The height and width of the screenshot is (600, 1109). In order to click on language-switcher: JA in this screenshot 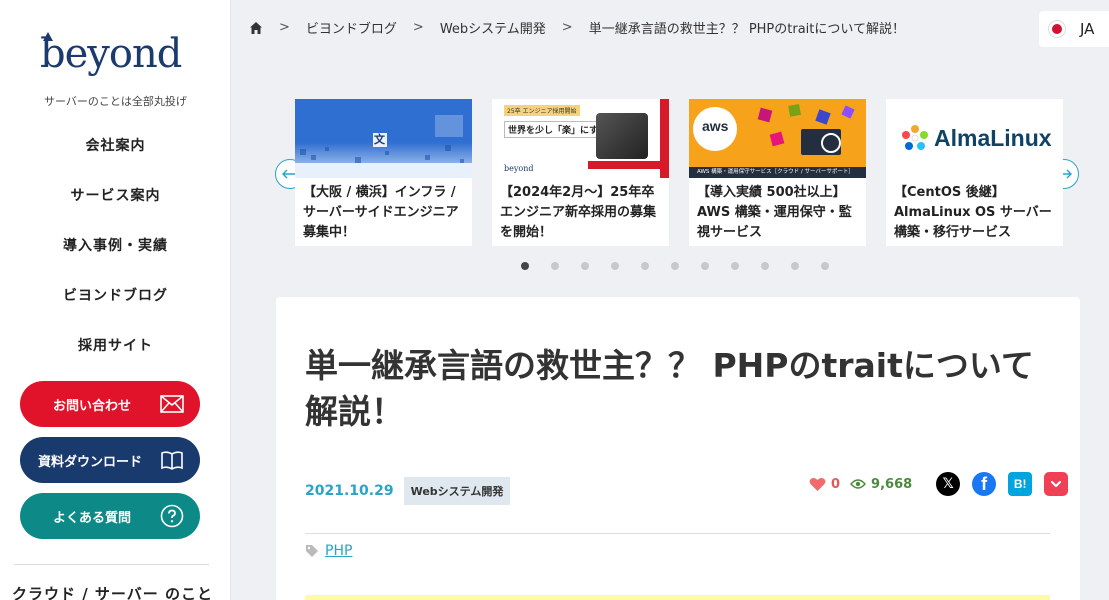, I will do `click(1074, 29)`.